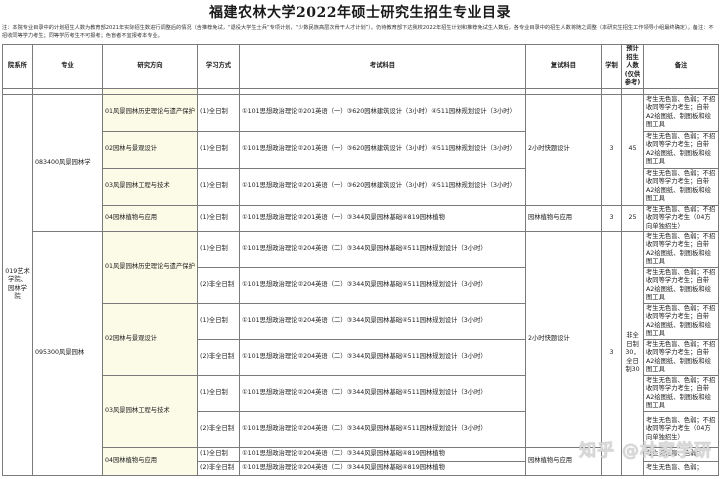 Image resolution: width=720 pixels, height=479 pixels. I want to click on major-cell-1: 083400风景园林学, so click(67, 162).